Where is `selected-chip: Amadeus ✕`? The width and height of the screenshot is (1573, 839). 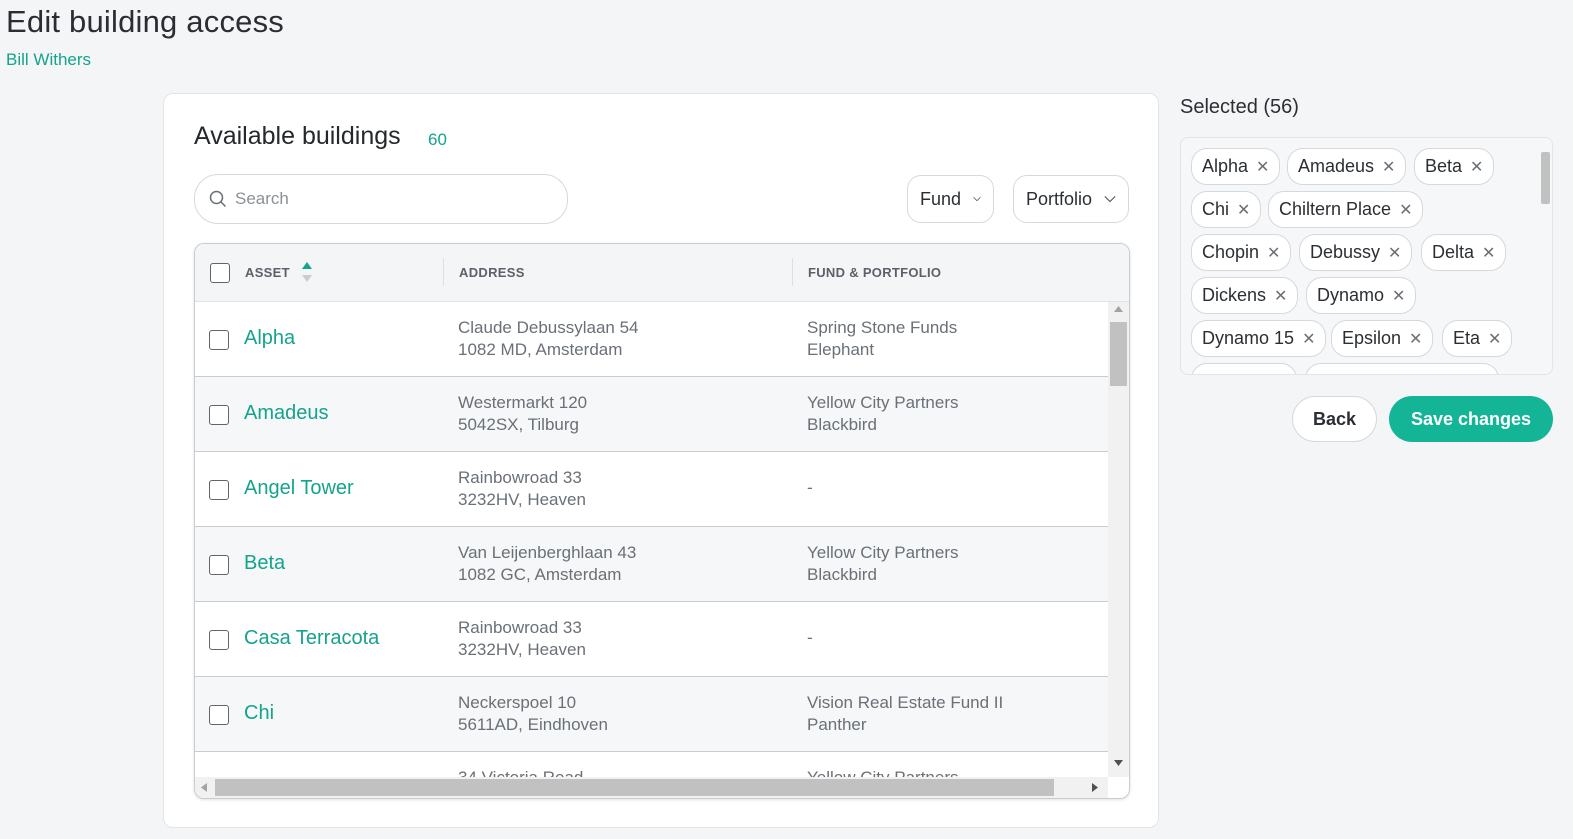
selected-chip: Amadeus ✕ is located at coordinates (1347, 166).